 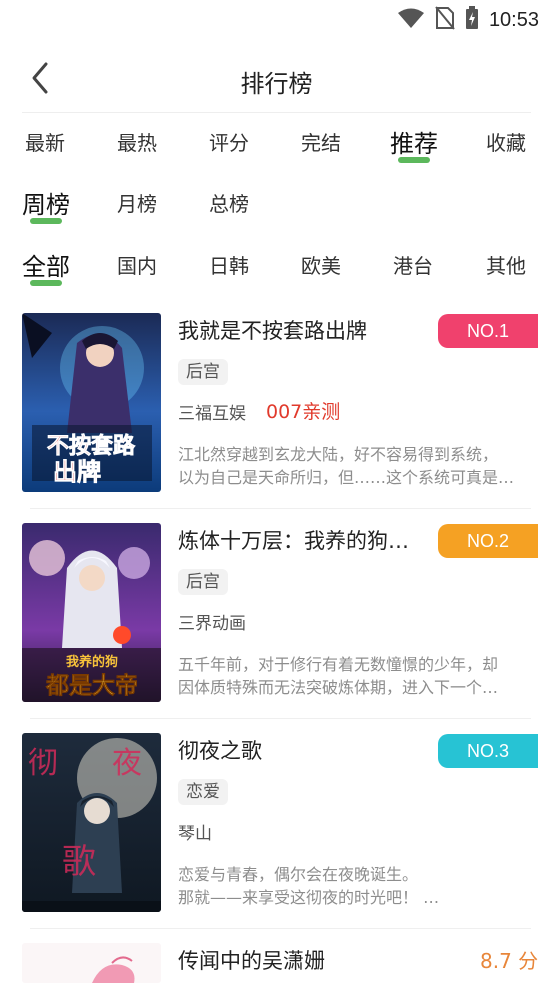 What do you see at coordinates (91, 446) in the screenshot?
I see `svg-text: 不按套路` at bounding box center [91, 446].